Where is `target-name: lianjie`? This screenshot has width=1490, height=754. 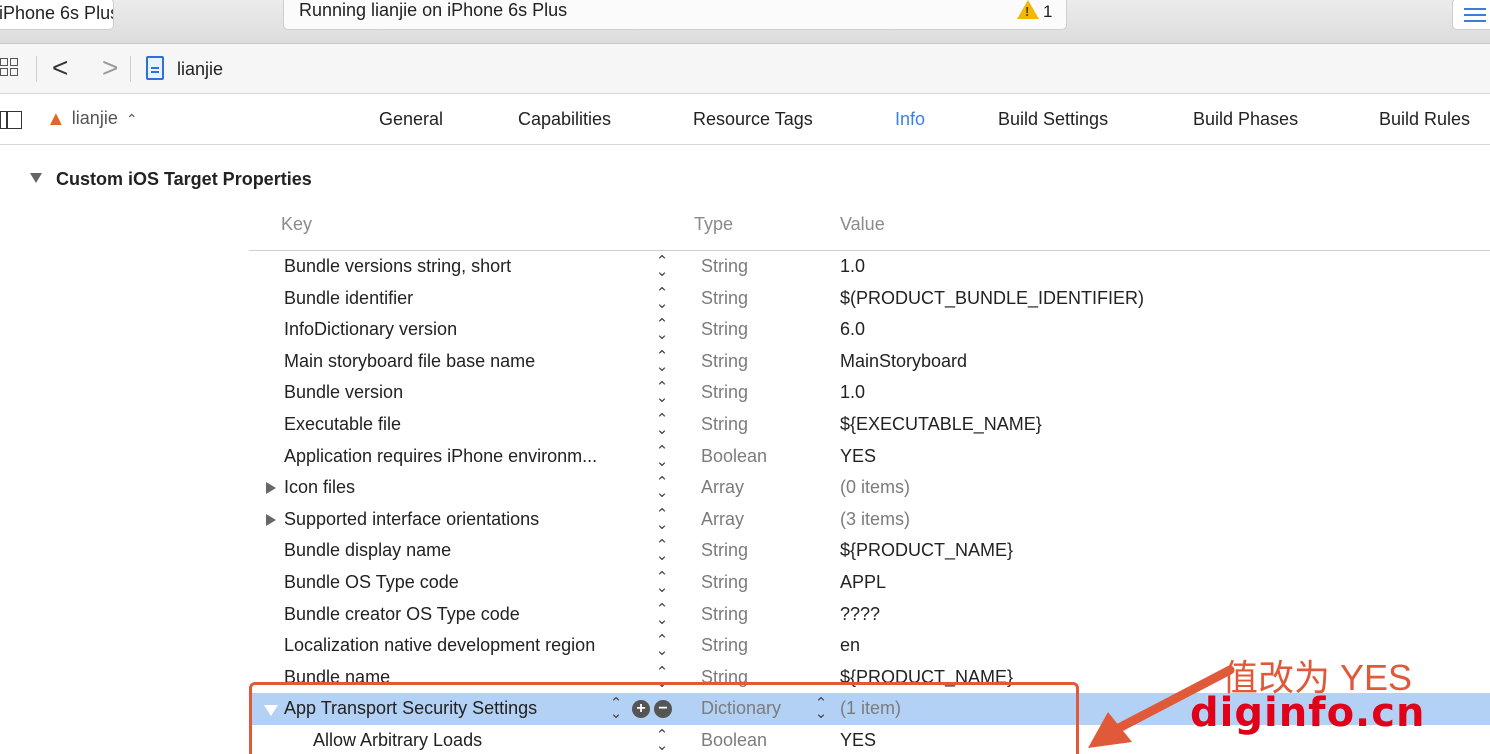
target-name: lianjie is located at coordinates (94, 118).